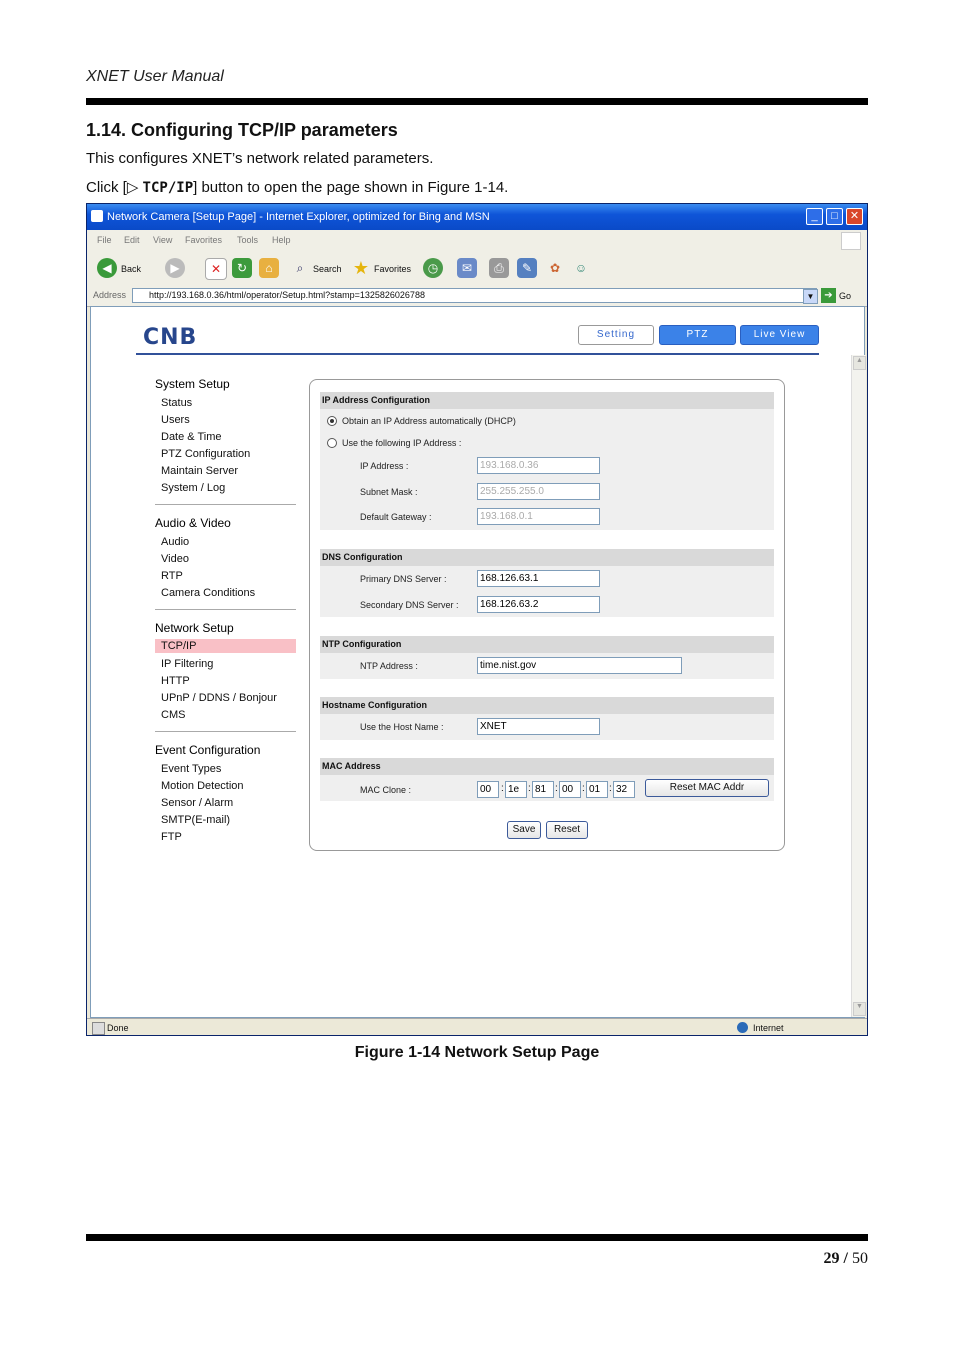 Image resolution: width=954 pixels, height=1350 pixels. I want to click on mac-octet-2-input: 1e, so click(516, 789).